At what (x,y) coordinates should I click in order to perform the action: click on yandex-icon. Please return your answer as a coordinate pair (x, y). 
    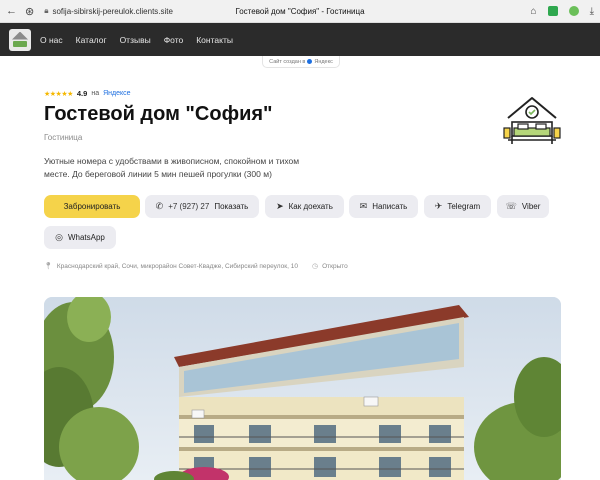
    Looking at the image, I should click on (310, 61).